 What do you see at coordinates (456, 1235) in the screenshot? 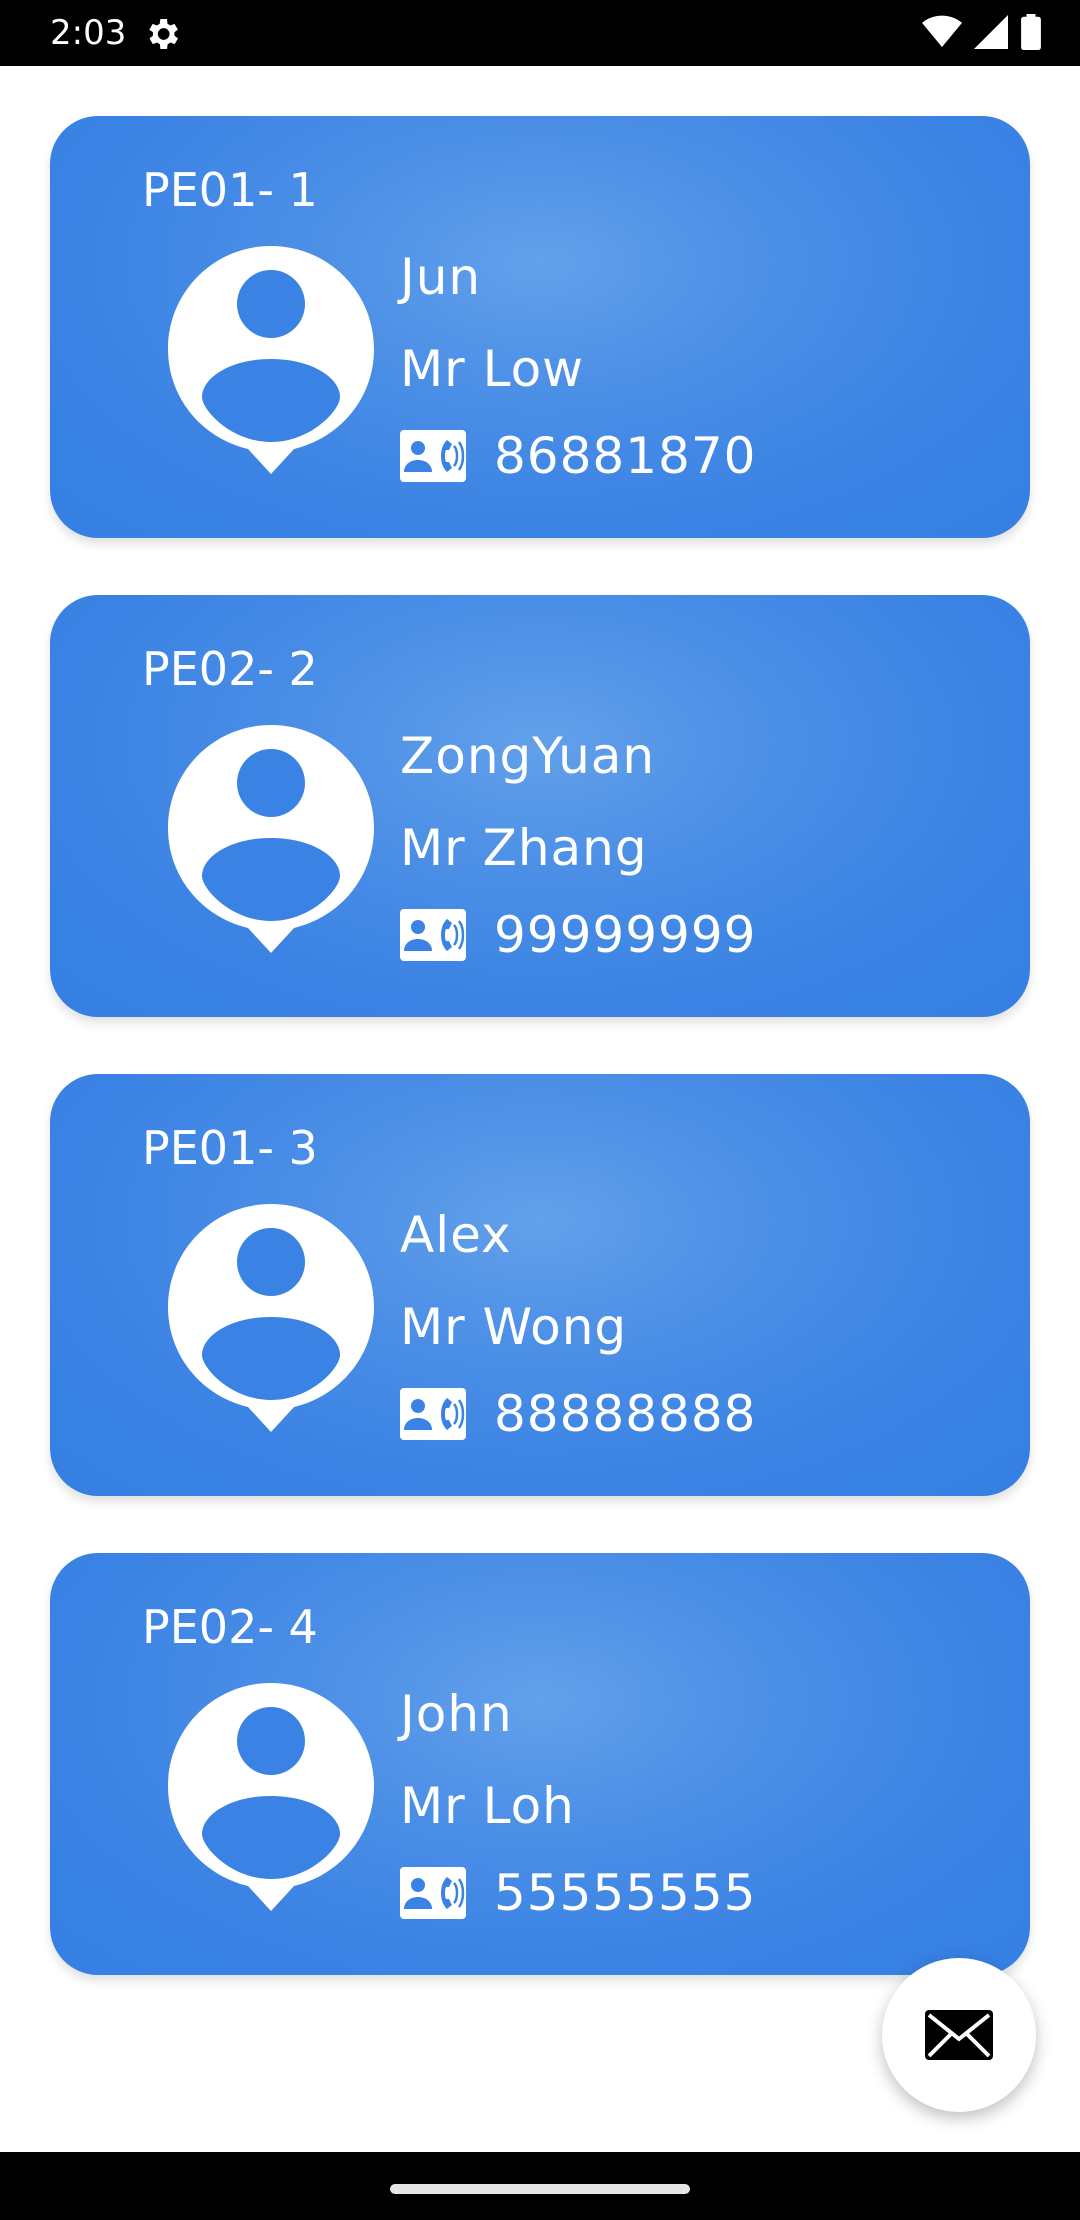
I see `card-name: Alex` at bounding box center [456, 1235].